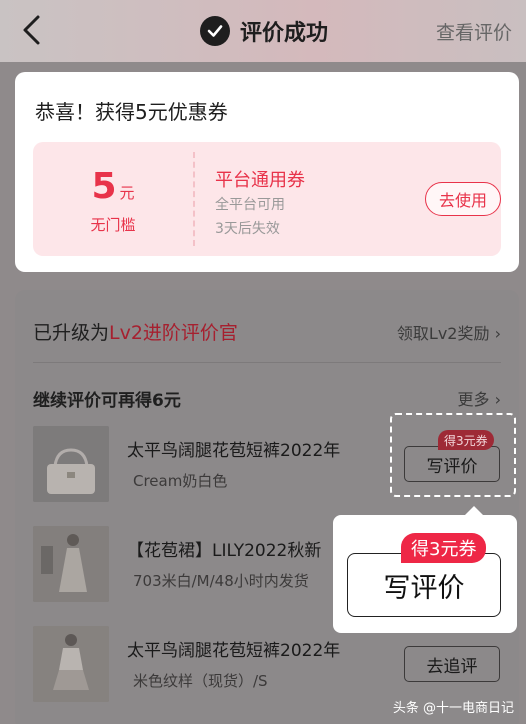  I want to click on page-title-group: 评价成功, so click(264, 31).